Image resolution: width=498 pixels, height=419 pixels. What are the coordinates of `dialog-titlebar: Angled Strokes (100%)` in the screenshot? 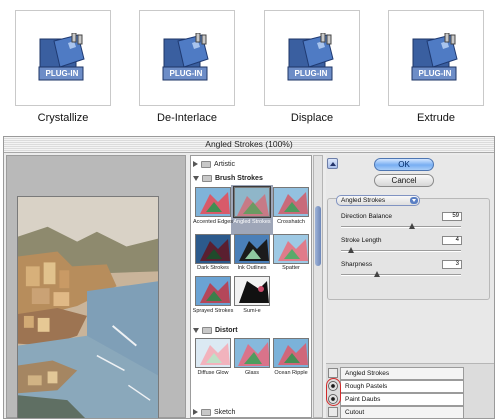 It's located at (249, 145).